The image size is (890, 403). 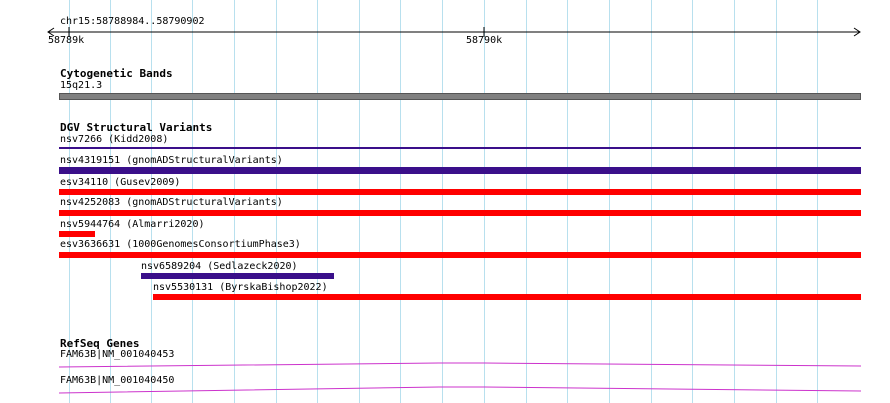 What do you see at coordinates (66, 40) in the screenshot?
I see `ruler-tick-58789k: 58789k` at bounding box center [66, 40].